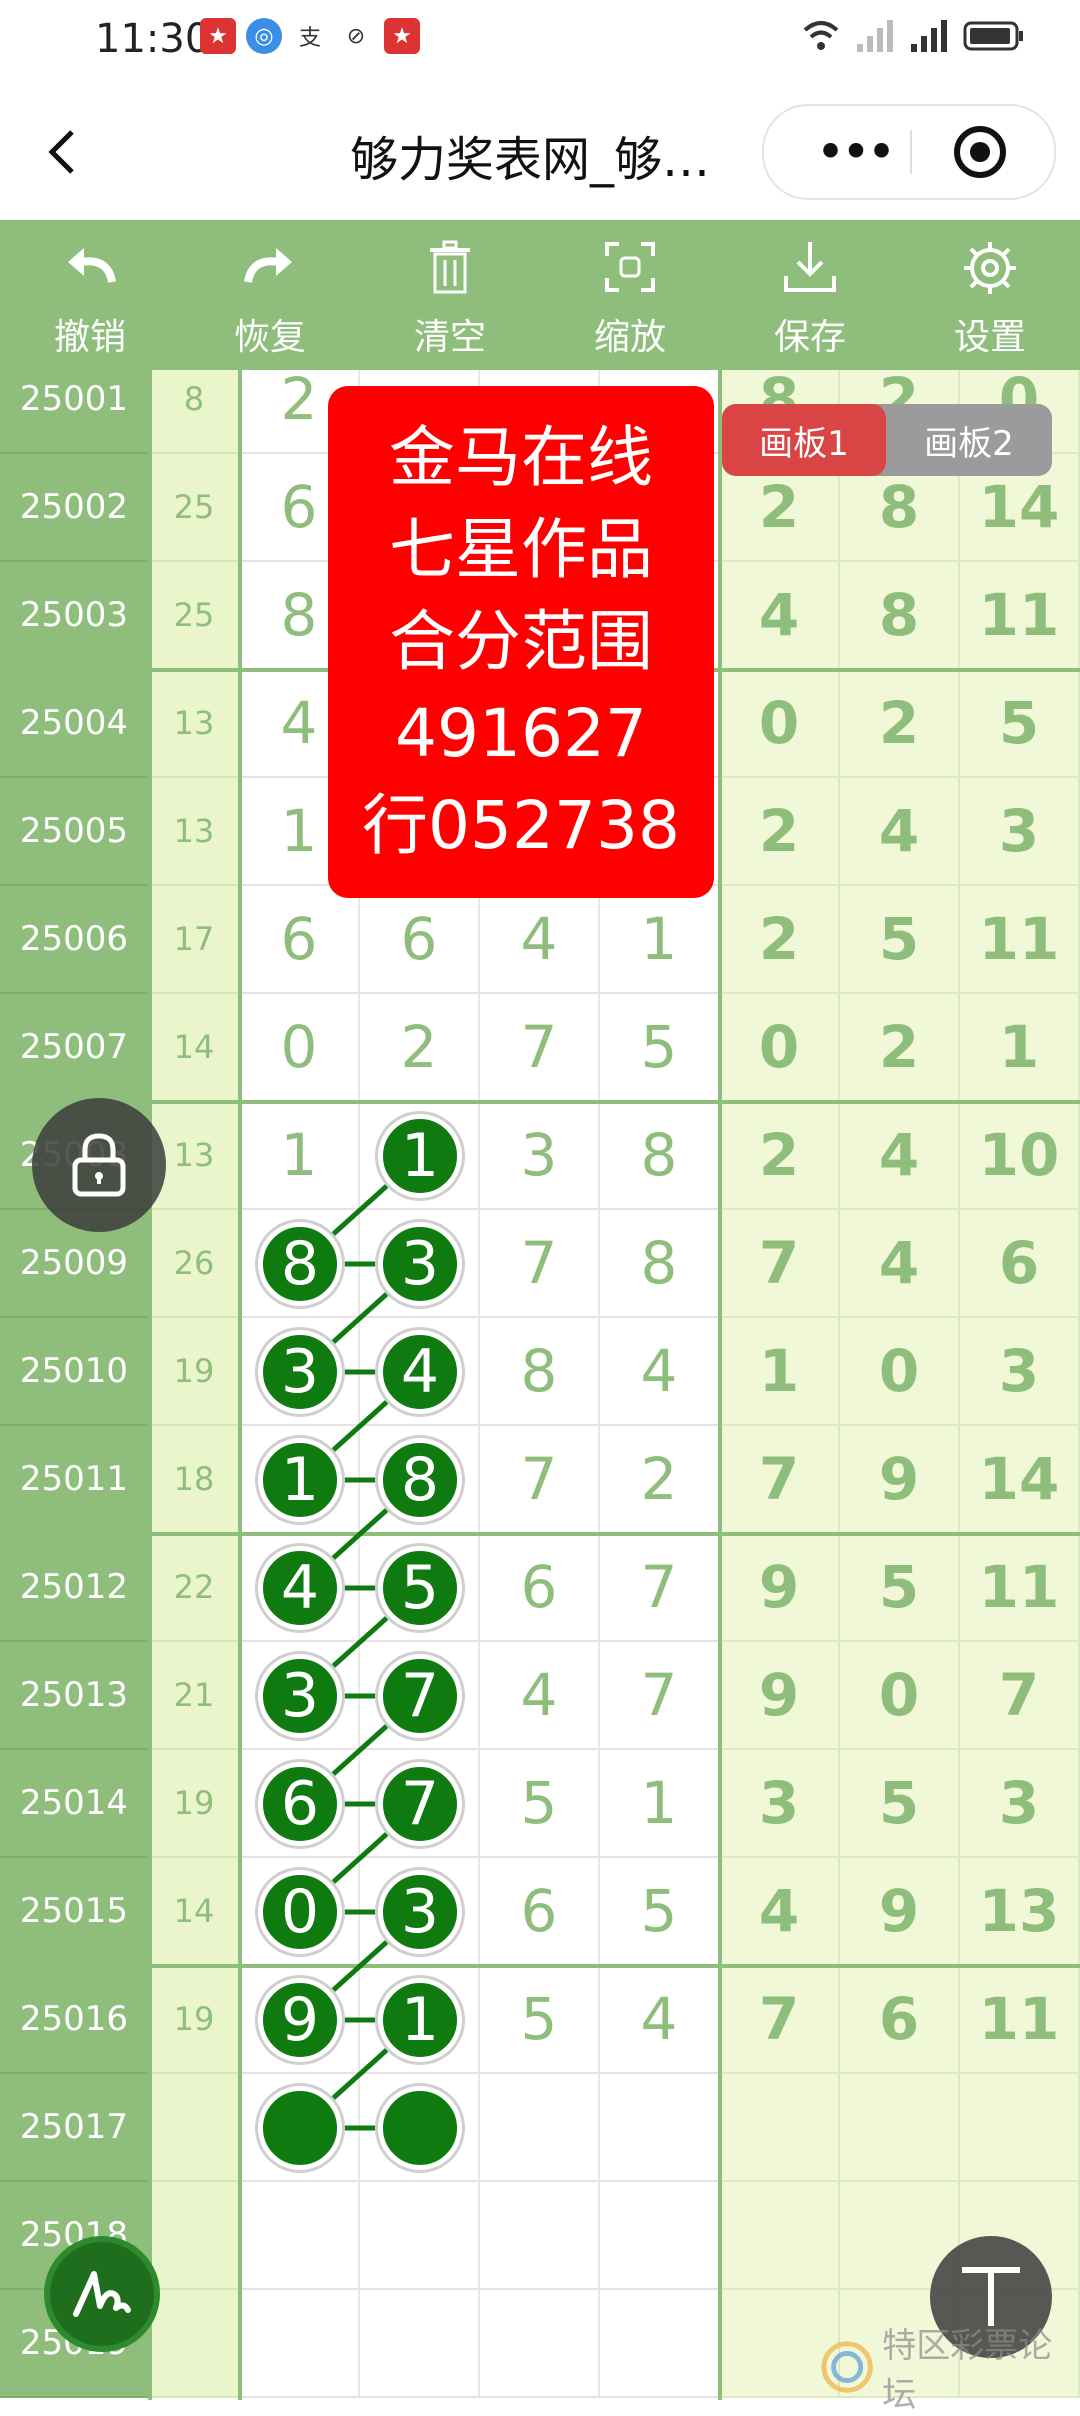  What do you see at coordinates (300, 1912) in the screenshot?
I see `marked-ball: 0` at bounding box center [300, 1912].